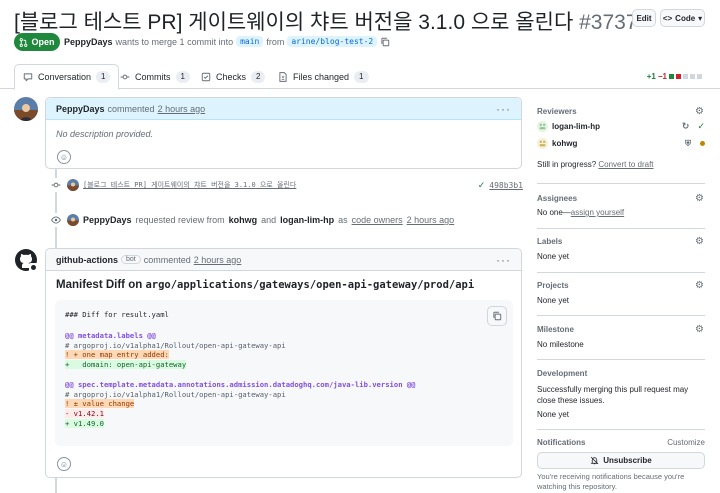  I want to click on event-text: and, so click(269, 220).